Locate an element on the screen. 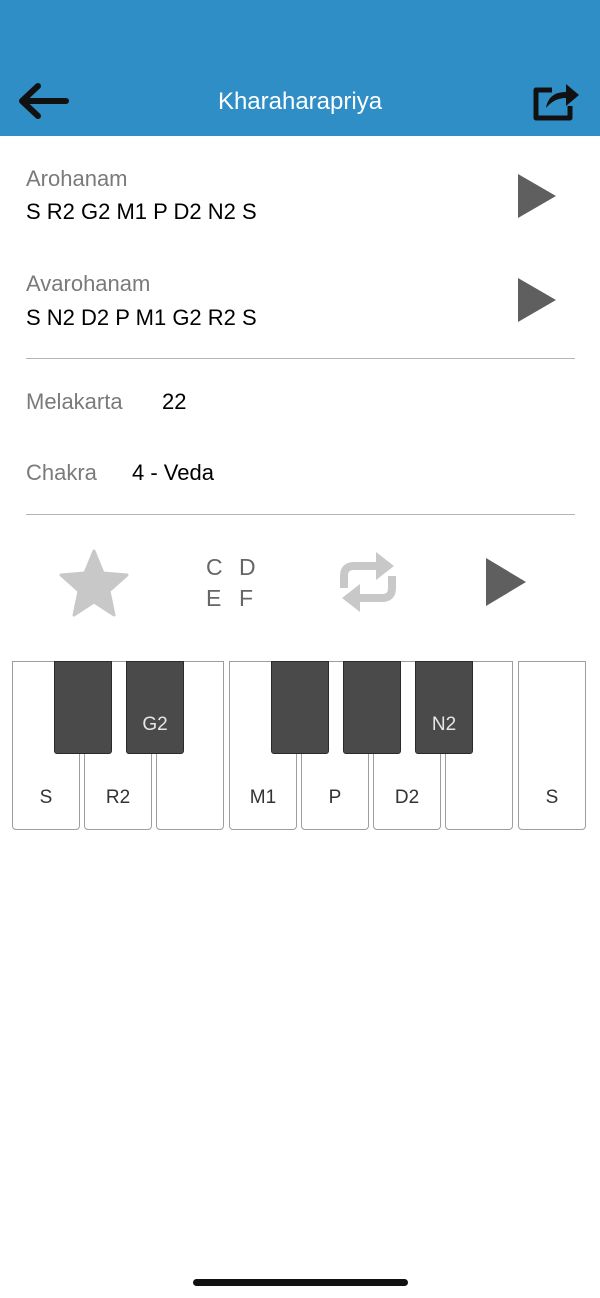 Image resolution: width=600 pixels, height=1298 pixels. app-header: Kharaharapriya is located at coordinates (300, 68).